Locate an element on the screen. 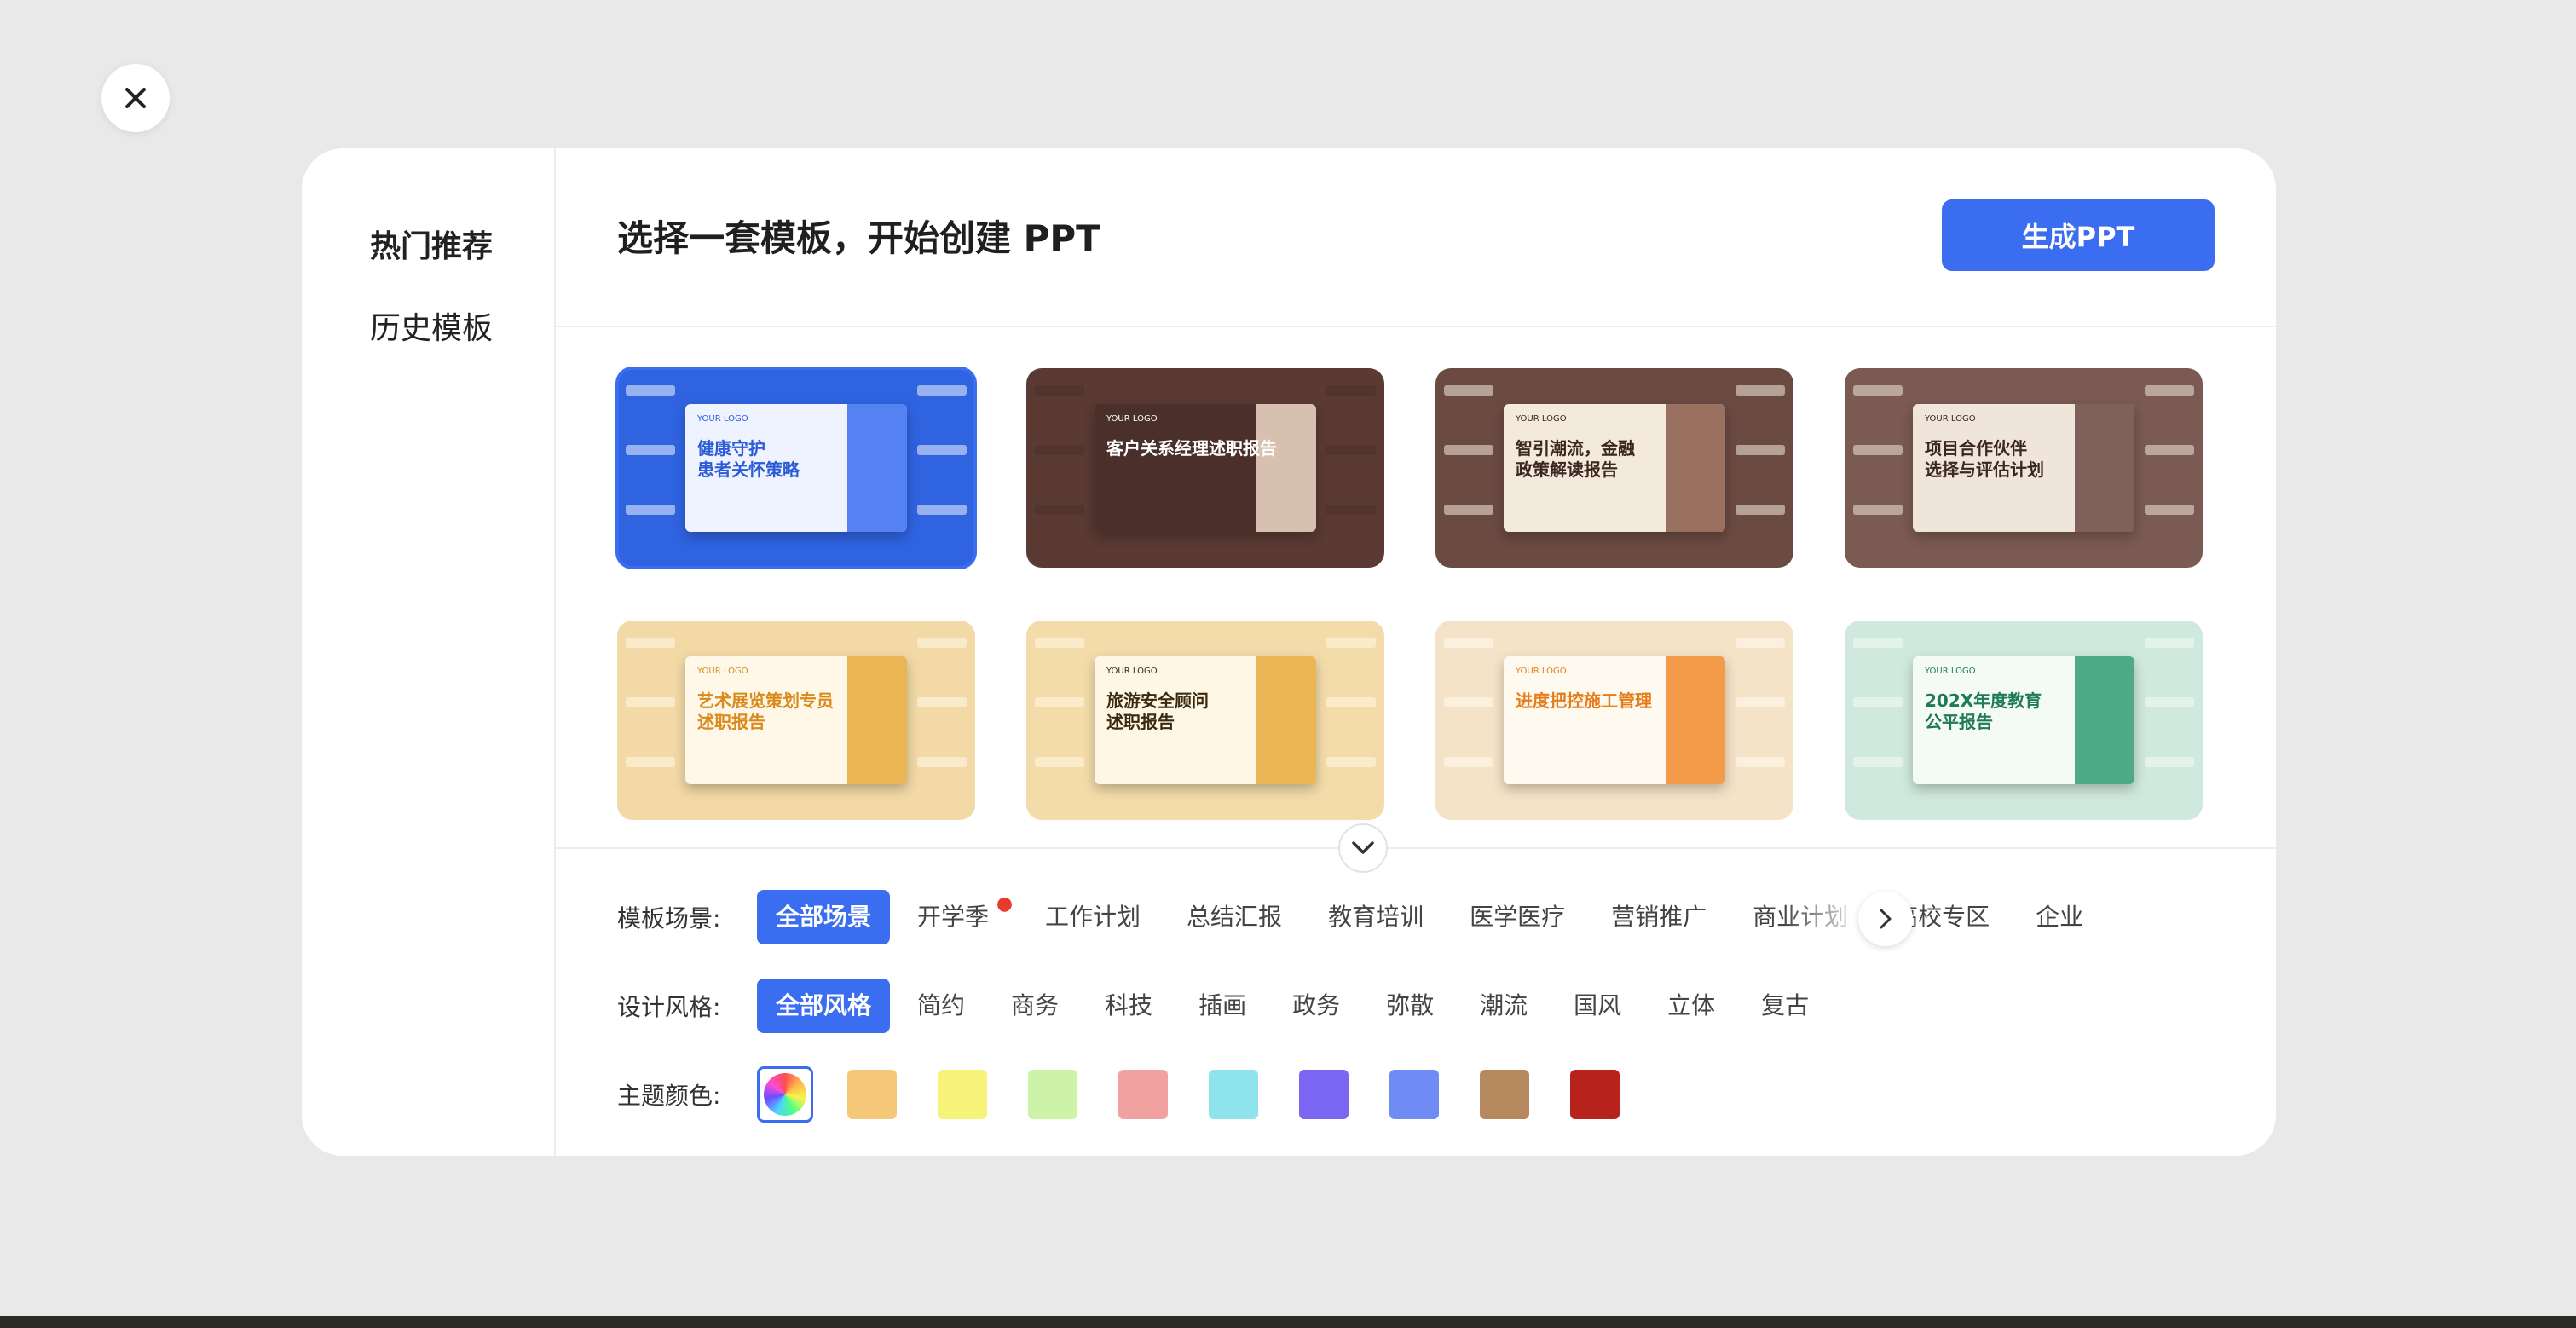  style-chip-diffuse: 弥散 is located at coordinates (1410, 1006).